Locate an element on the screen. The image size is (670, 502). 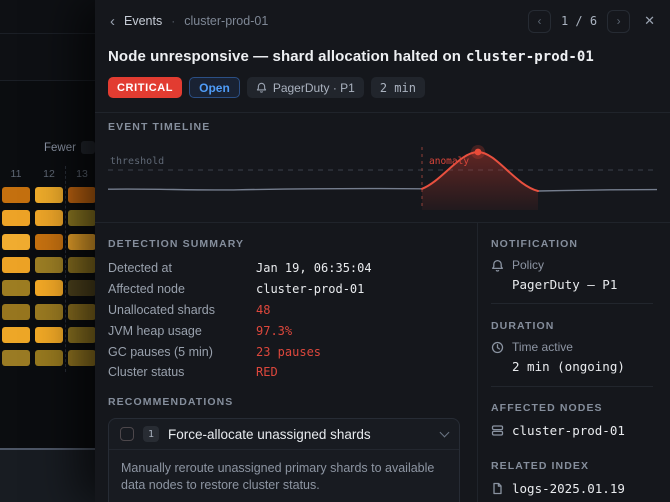
detection-row-value: 97.3% is located at coordinates (274, 330).